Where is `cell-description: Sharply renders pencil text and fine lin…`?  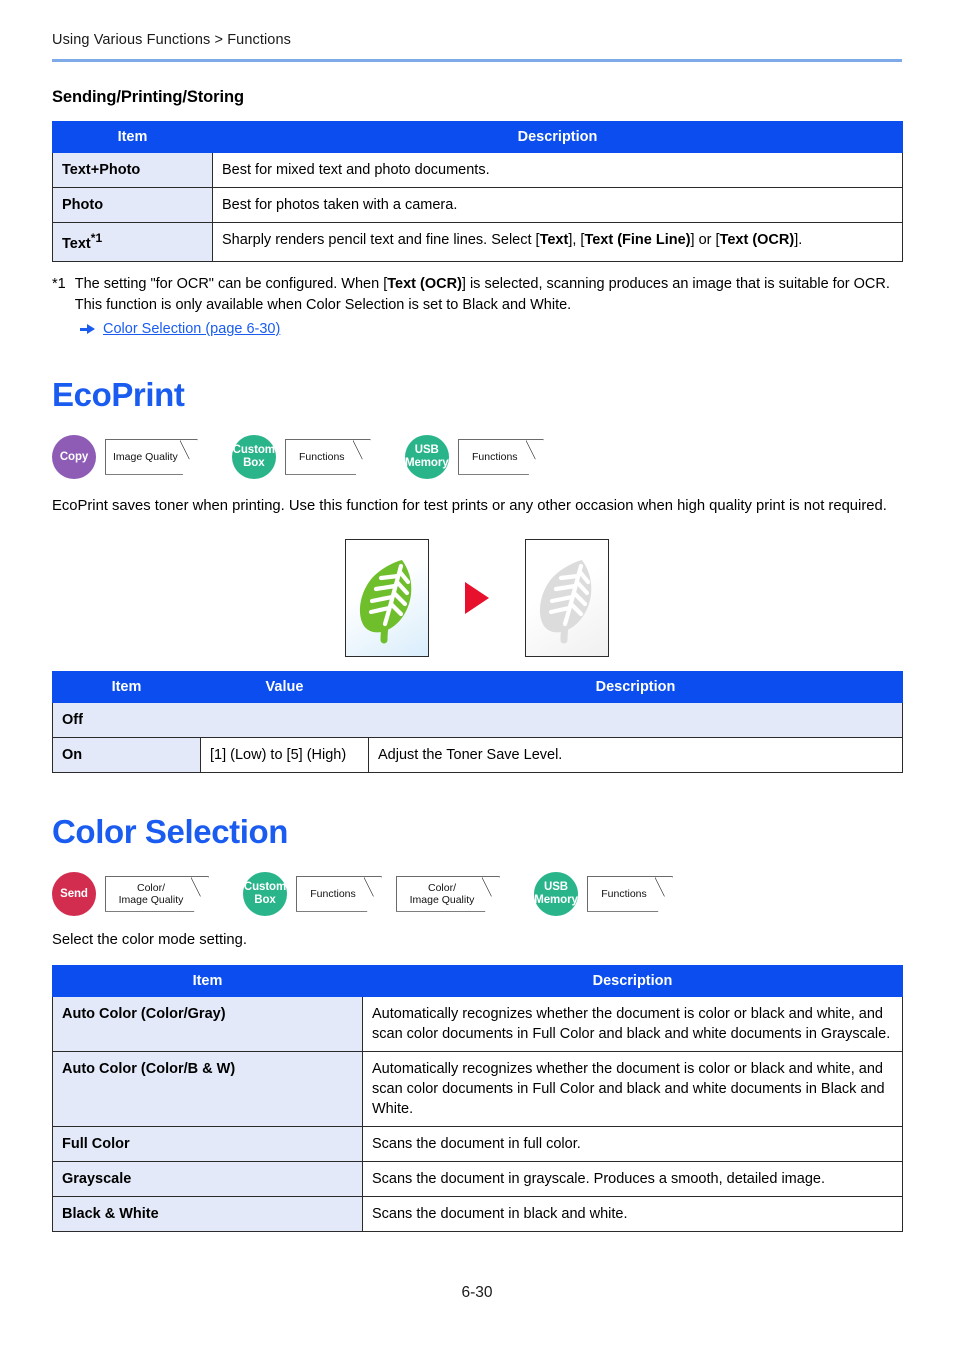 cell-description: Sharply renders pencil text and fine lin… is located at coordinates (557, 242).